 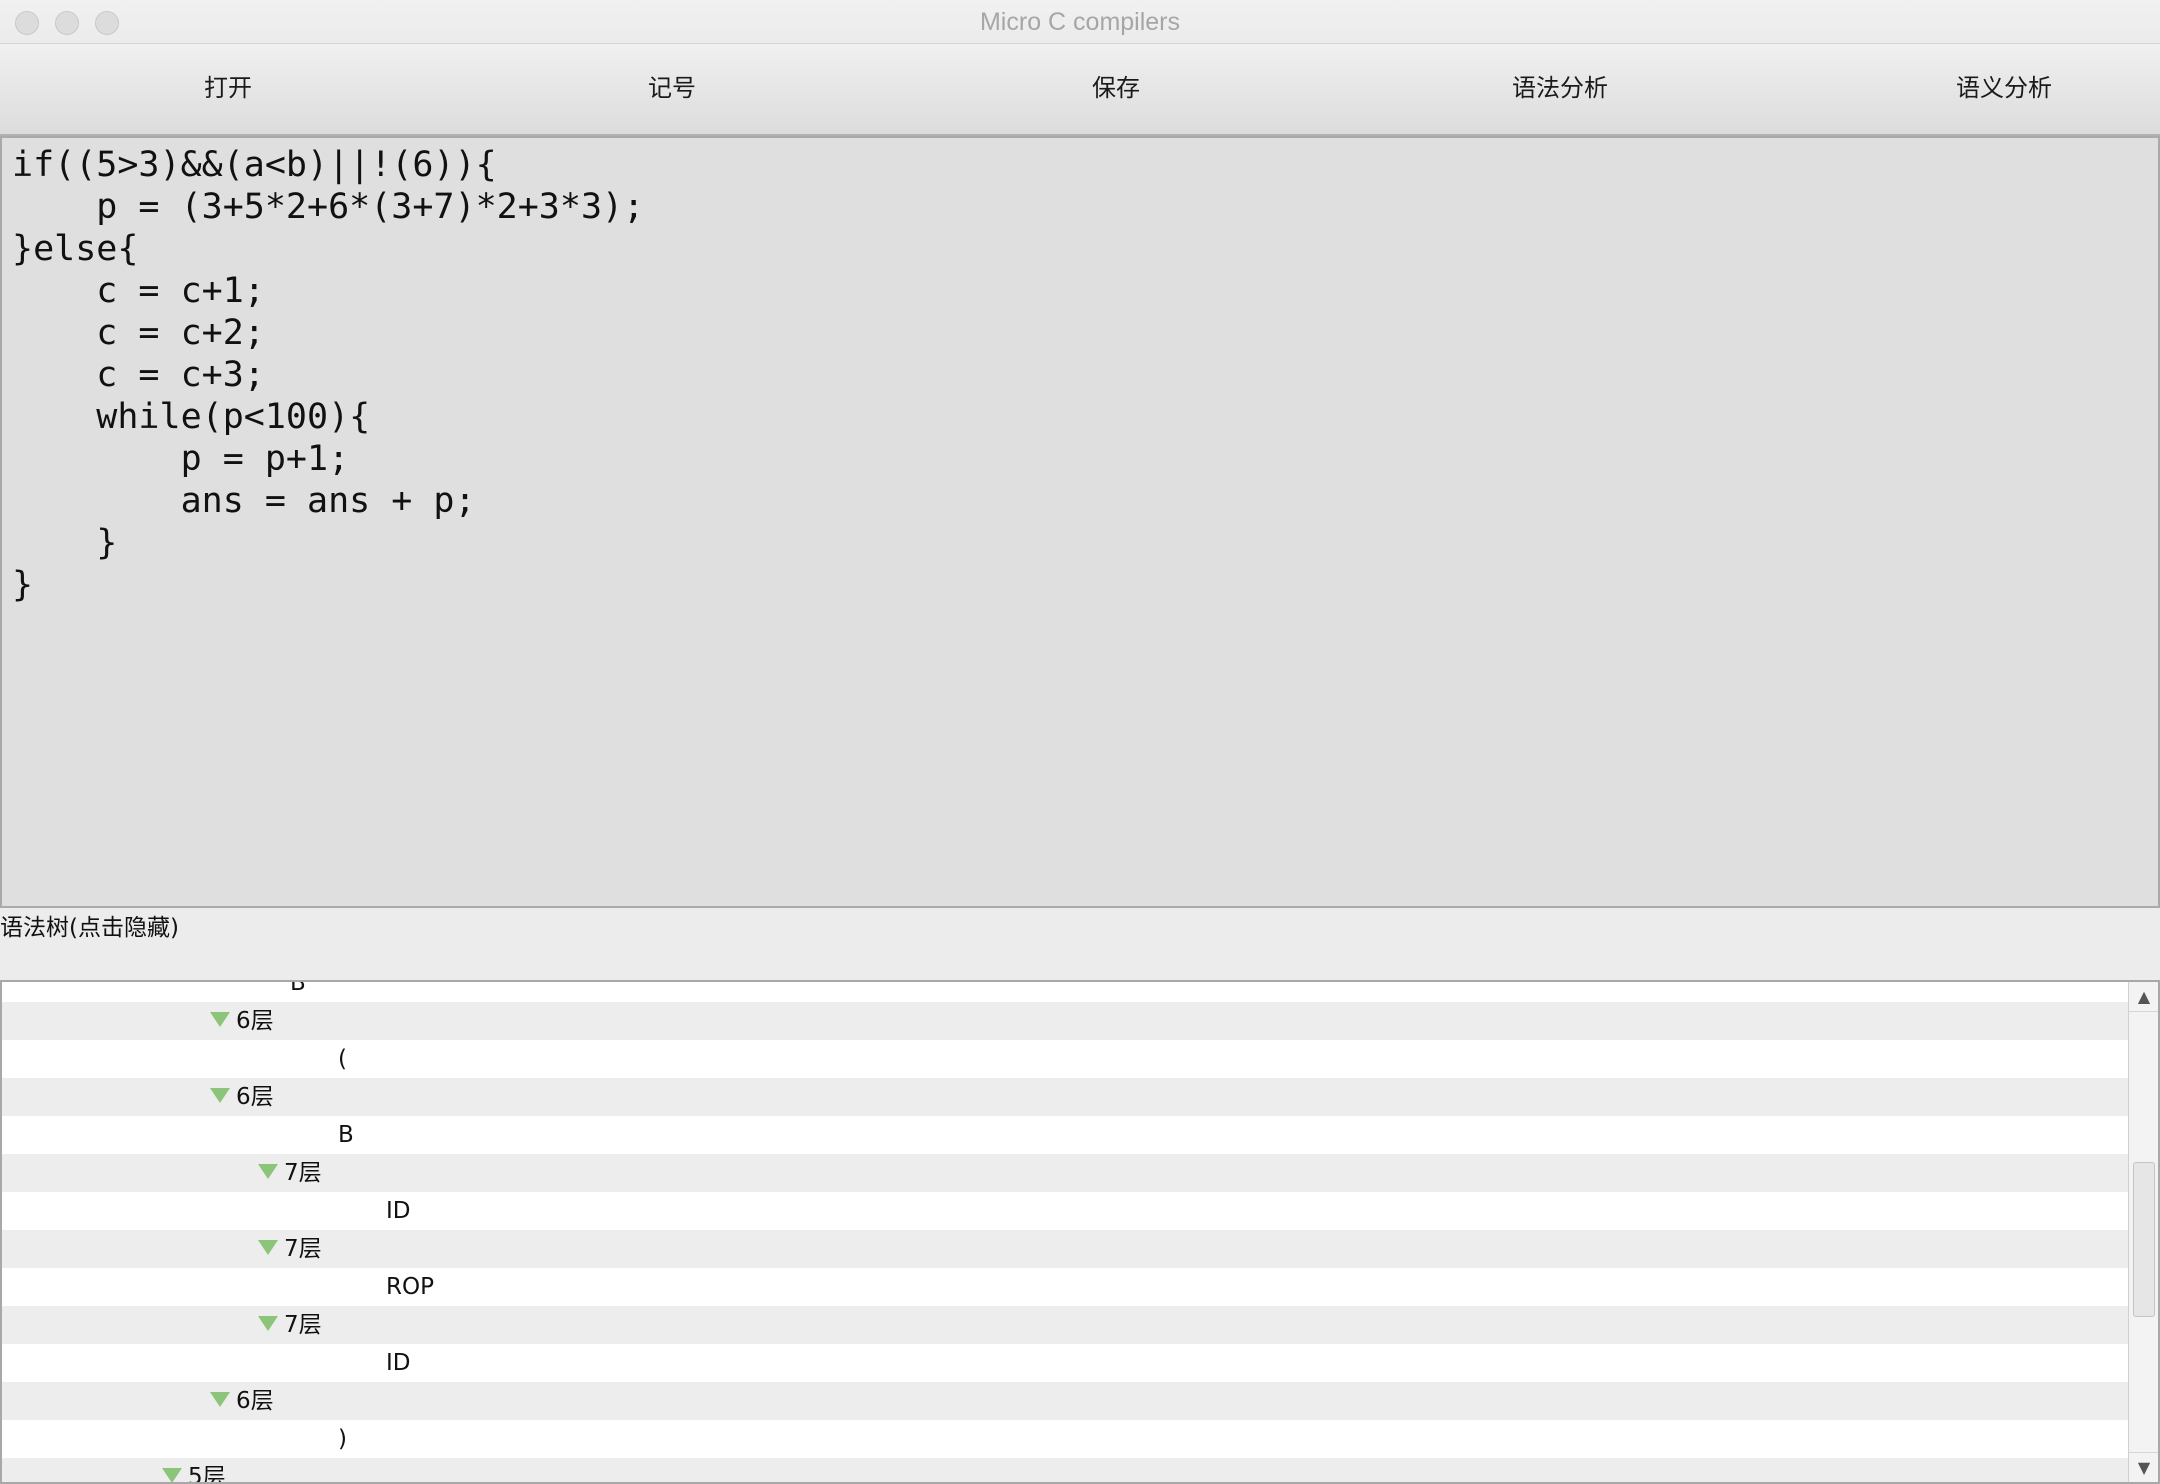 I want to click on tree-node: 5层, so click(x=194, y=1471).